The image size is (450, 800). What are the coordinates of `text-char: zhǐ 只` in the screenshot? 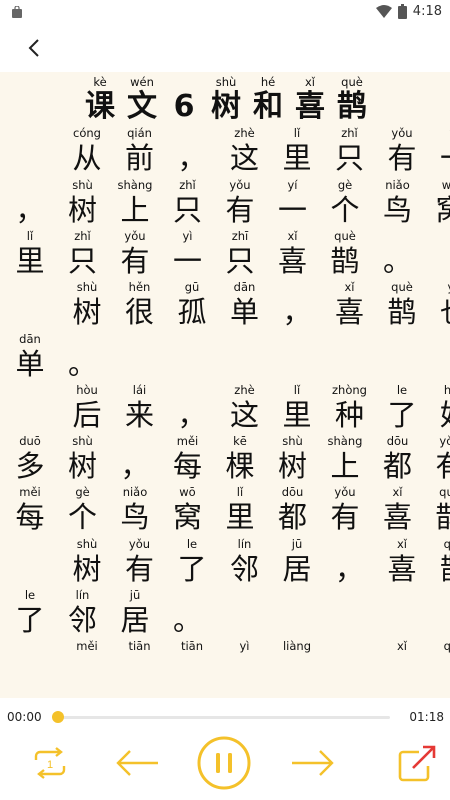 It's located at (188, 202).